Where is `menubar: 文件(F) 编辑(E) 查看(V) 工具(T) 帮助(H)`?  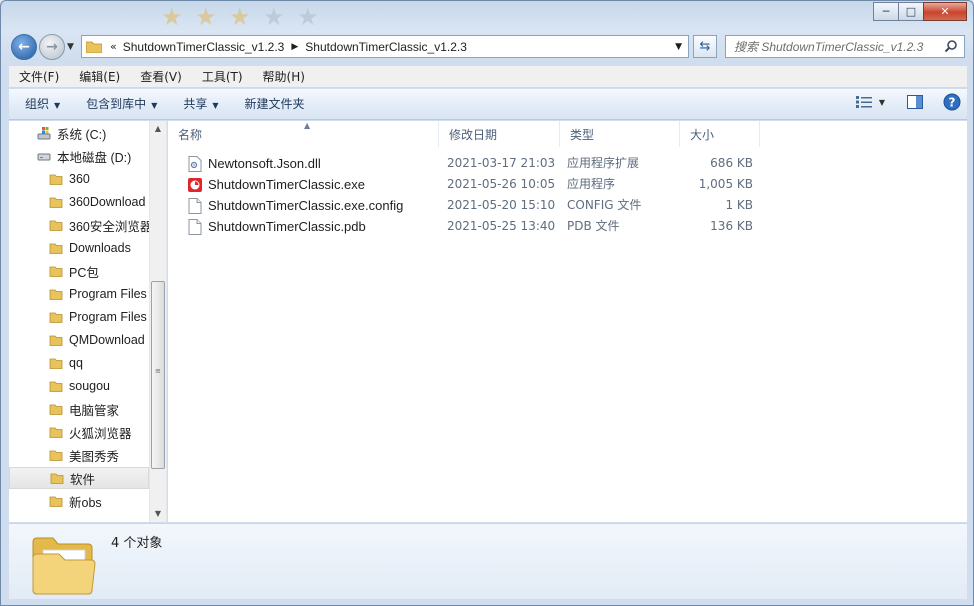 menubar: 文件(F) 编辑(E) 查看(V) 工具(T) 帮助(H) is located at coordinates (488, 77).